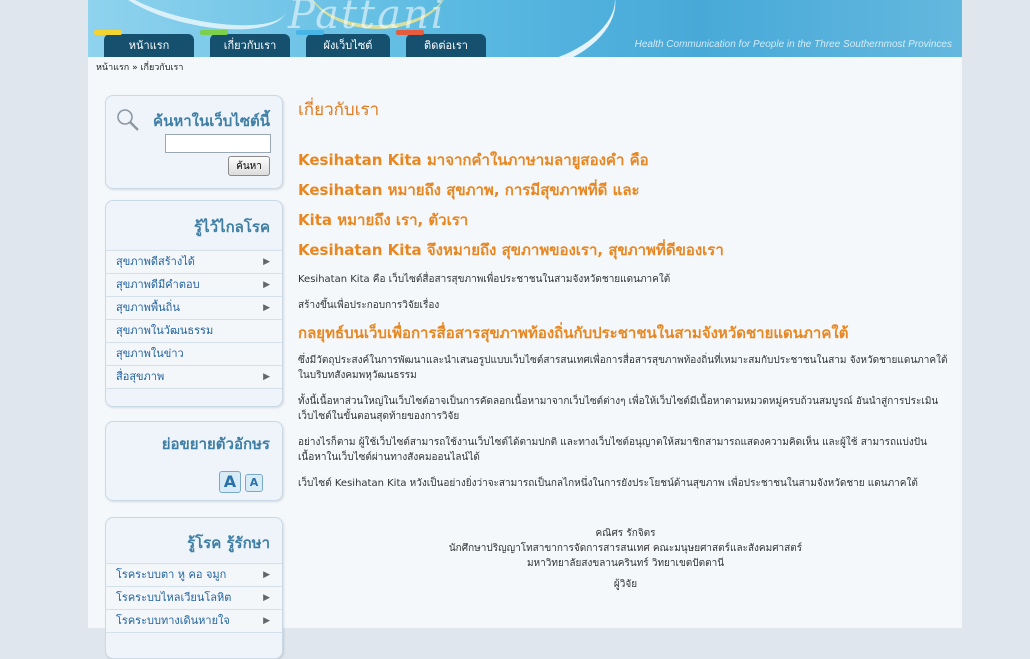 This screenshot has height=659, width=1030. I want to click on health-menu-item: สุขภาพในวัฒนธรรม, so click(194, 330).